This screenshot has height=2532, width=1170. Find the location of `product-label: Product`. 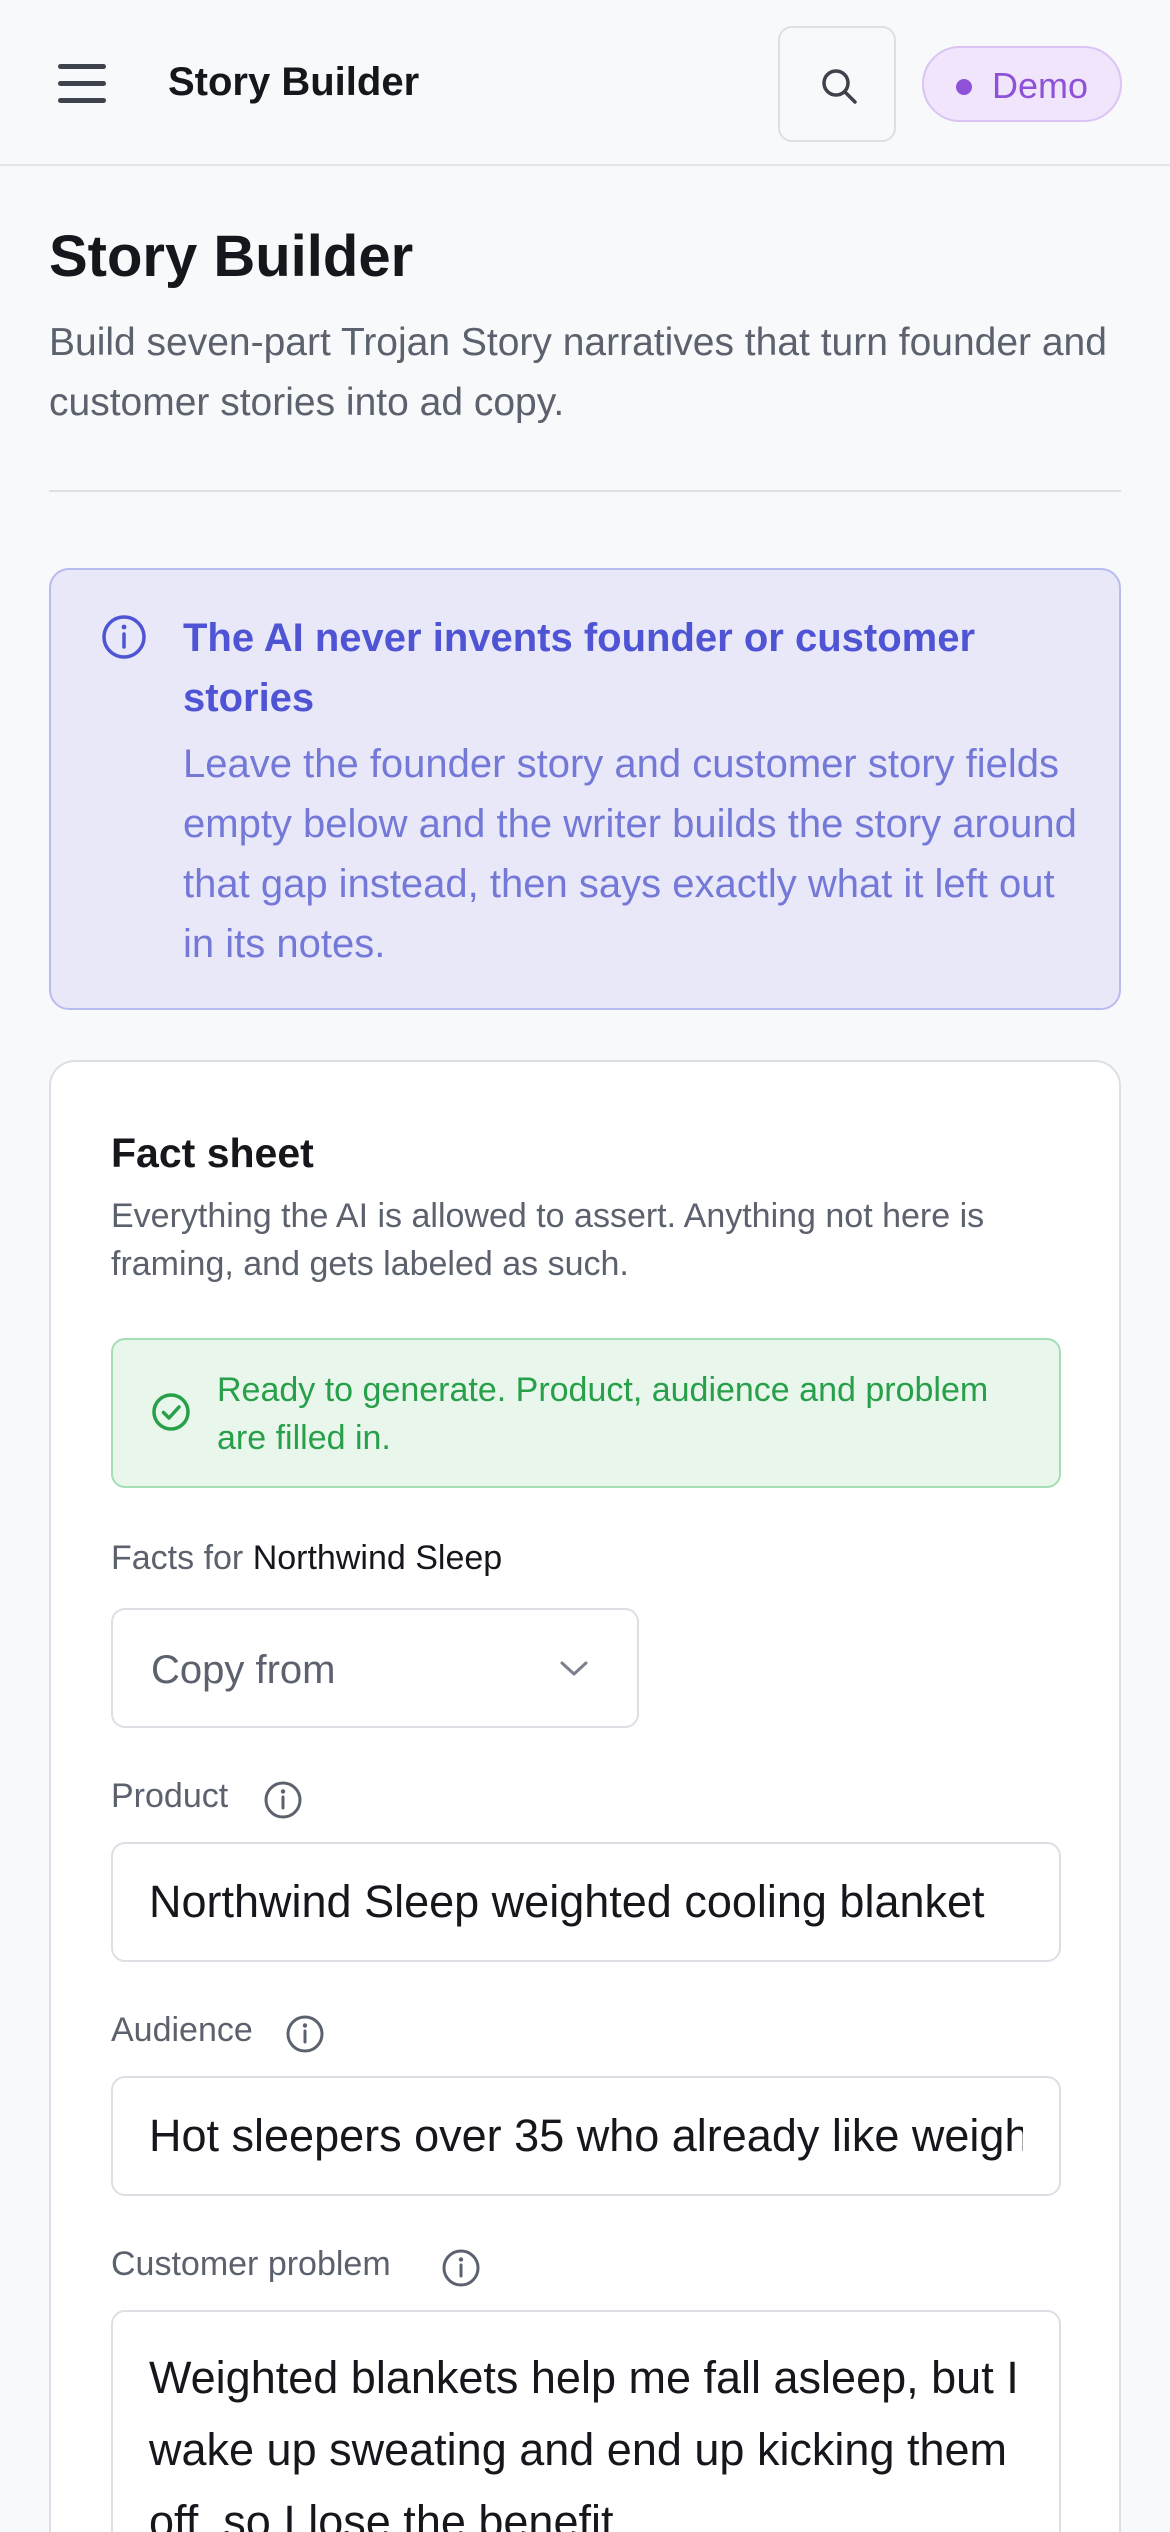

product-label: Product is located at coordinates (170, 1796).